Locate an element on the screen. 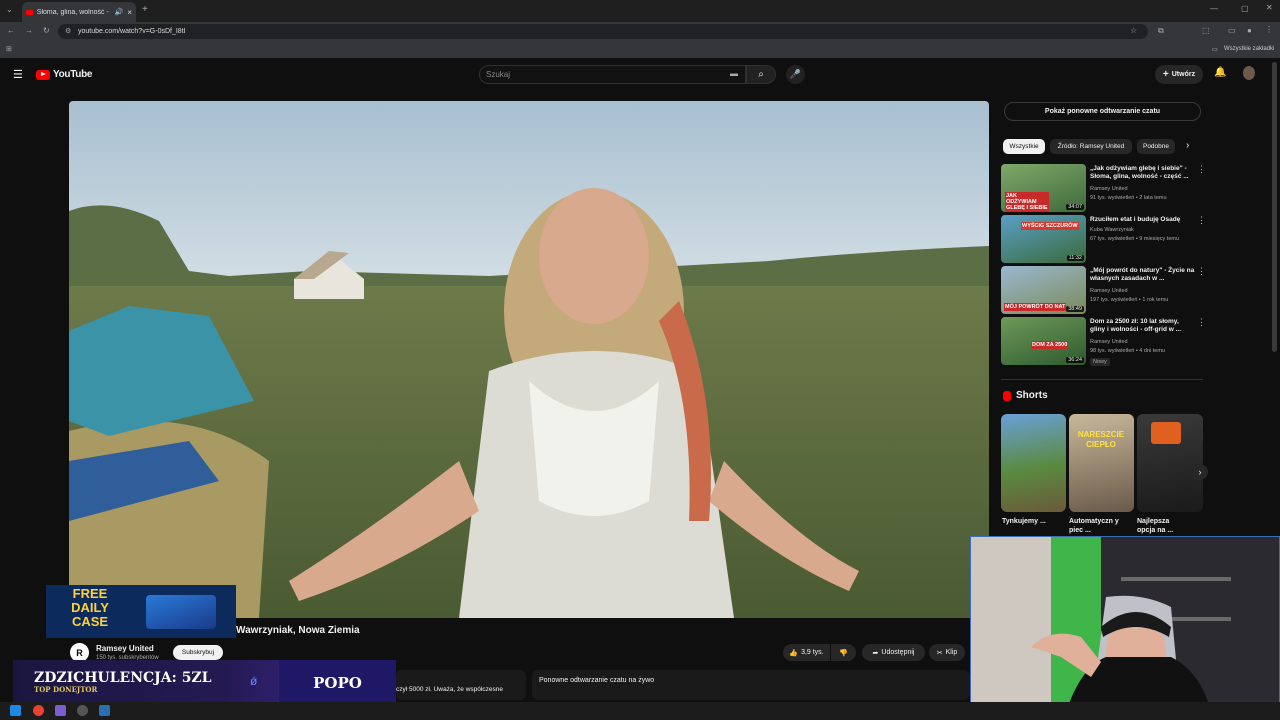  voice-search-button: 🎤 is located at coordinates (795, 74).